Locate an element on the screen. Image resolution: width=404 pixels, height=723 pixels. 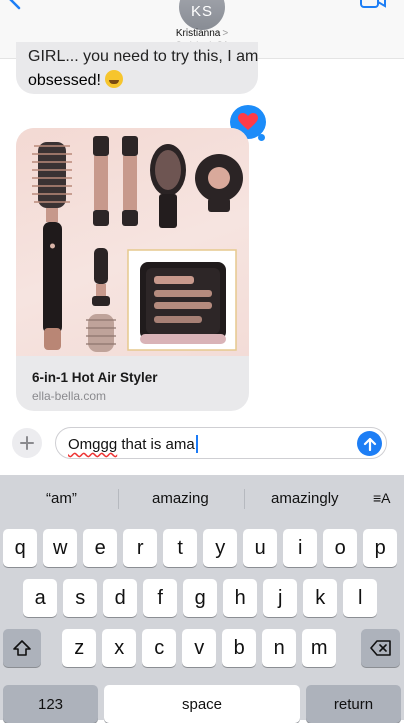
suggestion-3: amazingly is located at coordinates (305, 498).